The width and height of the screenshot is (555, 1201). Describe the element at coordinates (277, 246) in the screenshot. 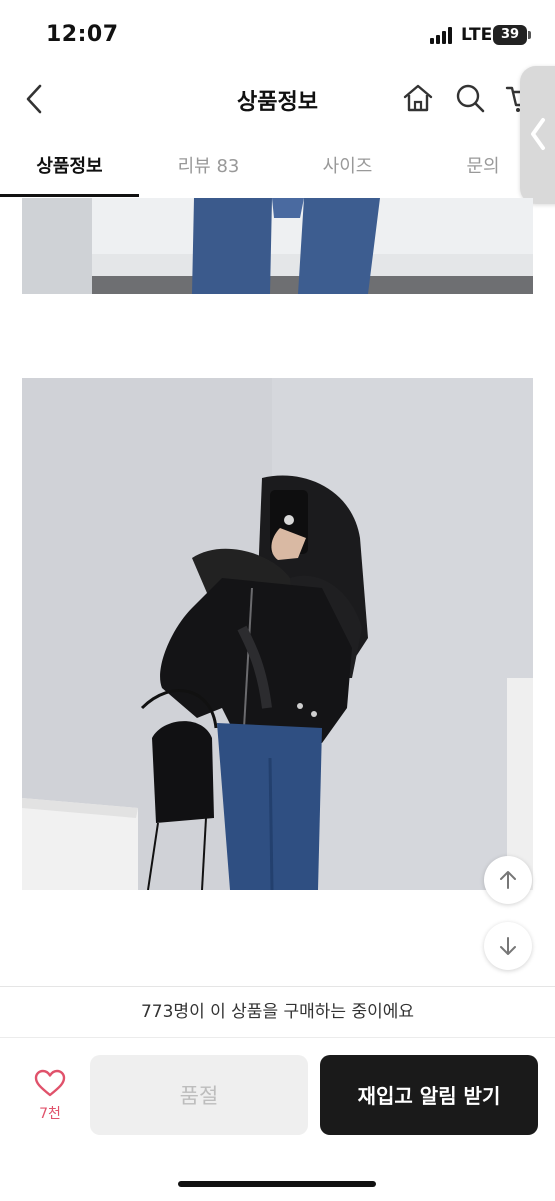

I see `product-photo-top` at that location.